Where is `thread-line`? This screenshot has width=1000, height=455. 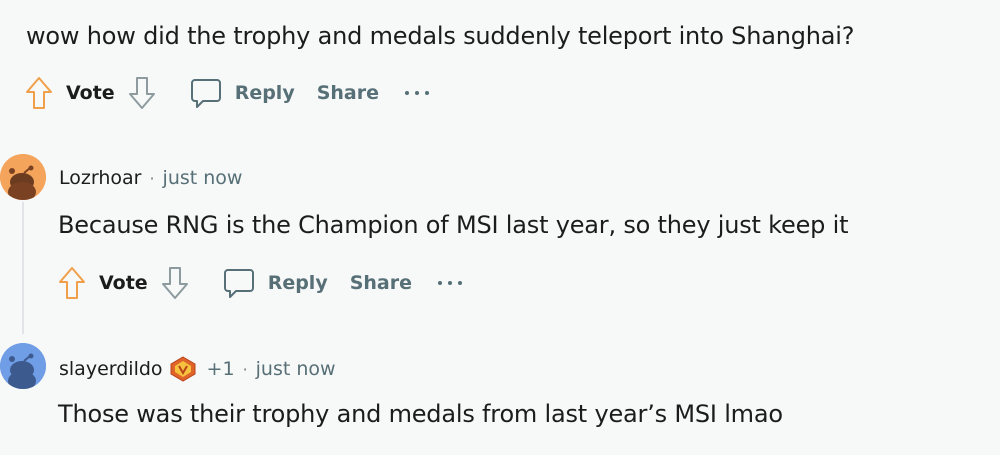 thread-line is located at coordinates (23, 268).